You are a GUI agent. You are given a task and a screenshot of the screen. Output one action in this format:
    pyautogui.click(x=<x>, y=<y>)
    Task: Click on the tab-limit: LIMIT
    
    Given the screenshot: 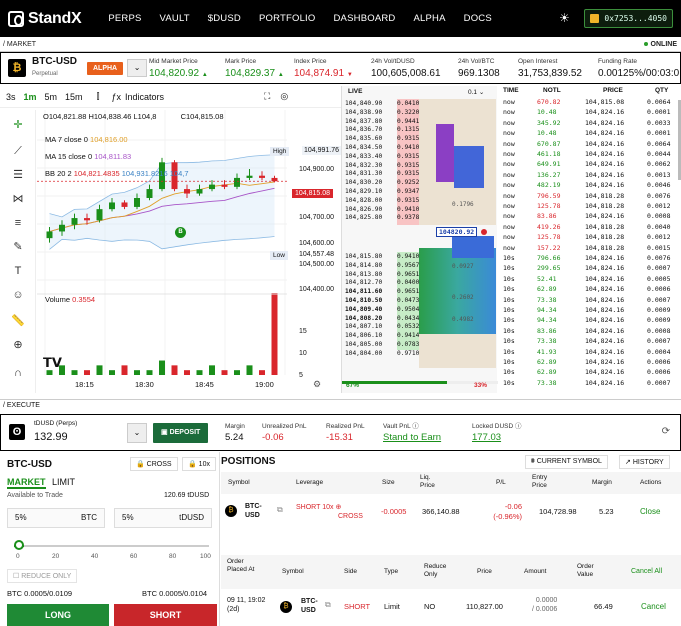 What is the action you would take?
    pyautogui.click(x=63, y=482)
    